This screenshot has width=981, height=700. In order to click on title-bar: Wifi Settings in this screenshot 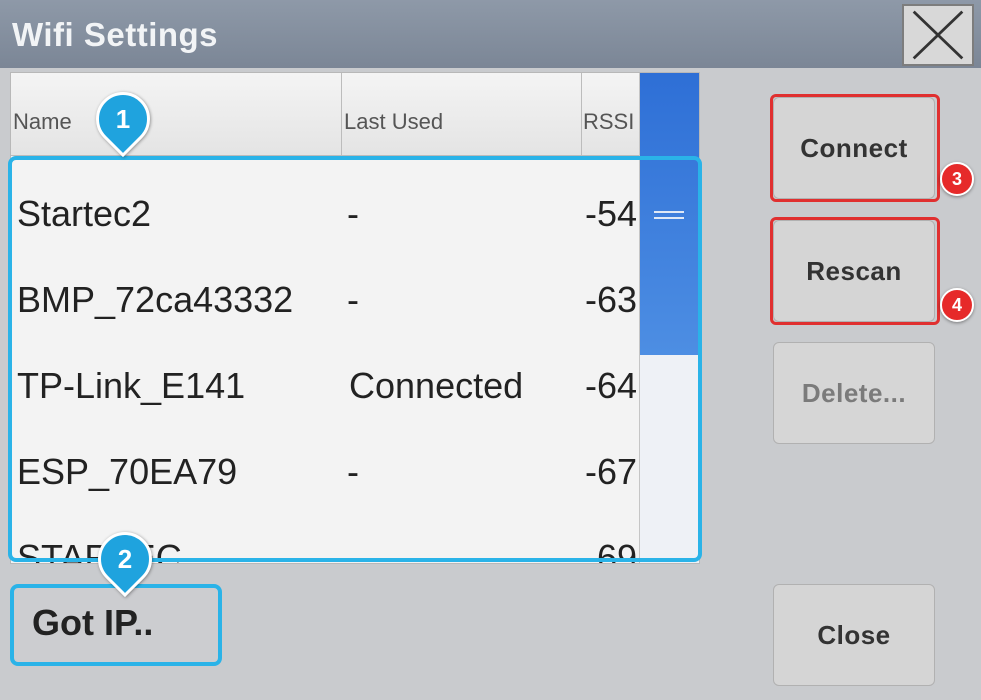, I will do `click(490, 34)`.